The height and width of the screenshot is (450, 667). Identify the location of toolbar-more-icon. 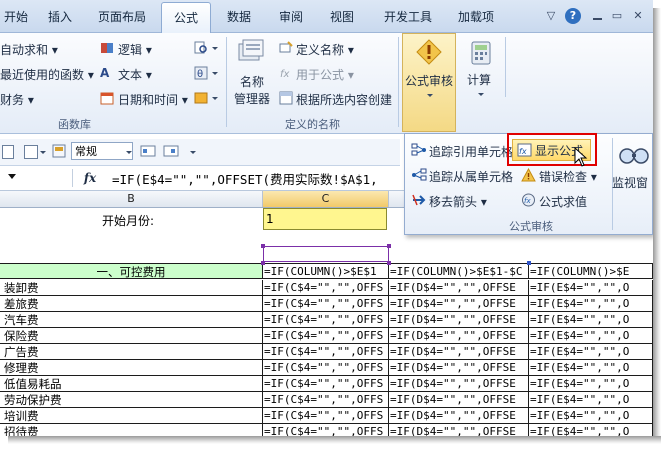
(193, 152).